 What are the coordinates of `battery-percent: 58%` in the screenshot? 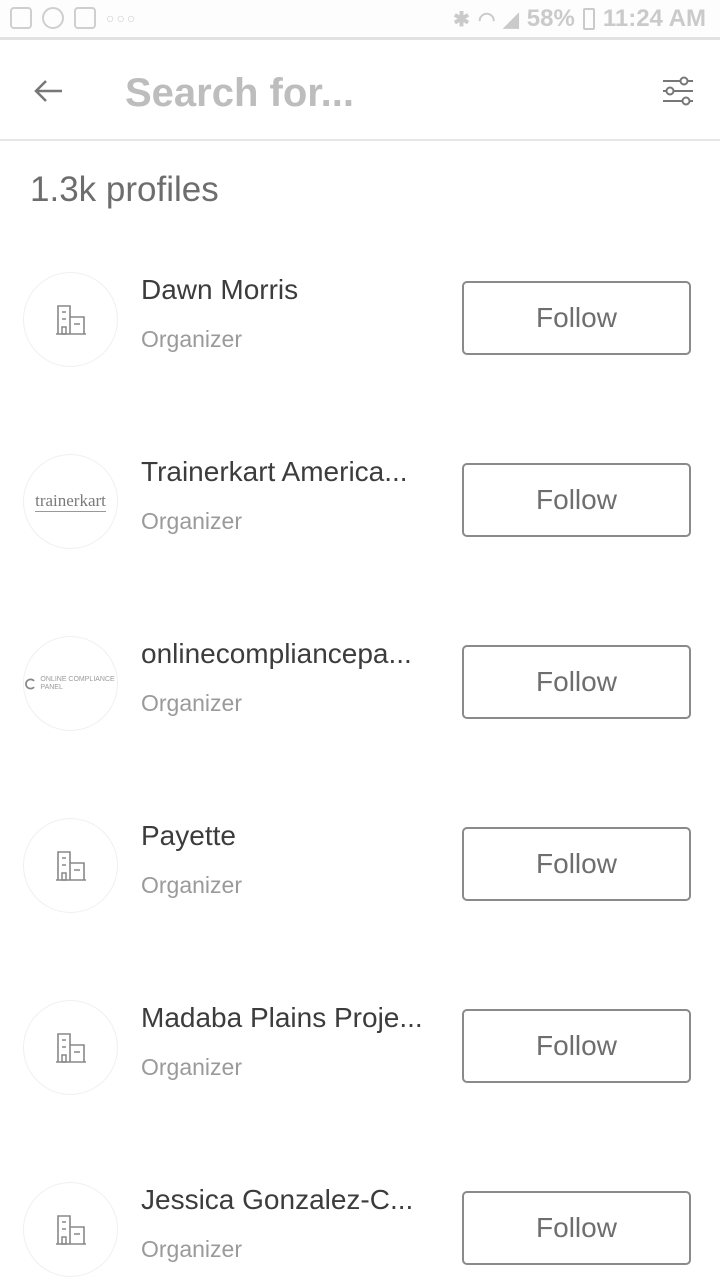 It's located at (550, 18).